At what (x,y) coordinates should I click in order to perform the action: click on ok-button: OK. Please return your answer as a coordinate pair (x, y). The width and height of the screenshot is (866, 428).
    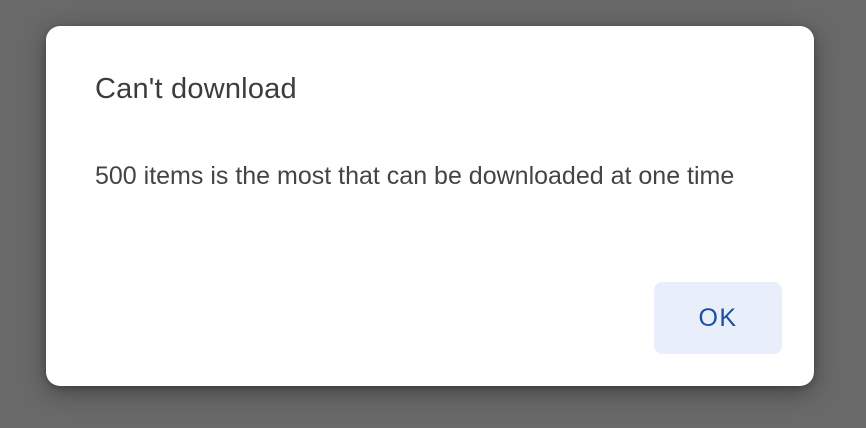
    Looking at the image, I should click on (718, 318).